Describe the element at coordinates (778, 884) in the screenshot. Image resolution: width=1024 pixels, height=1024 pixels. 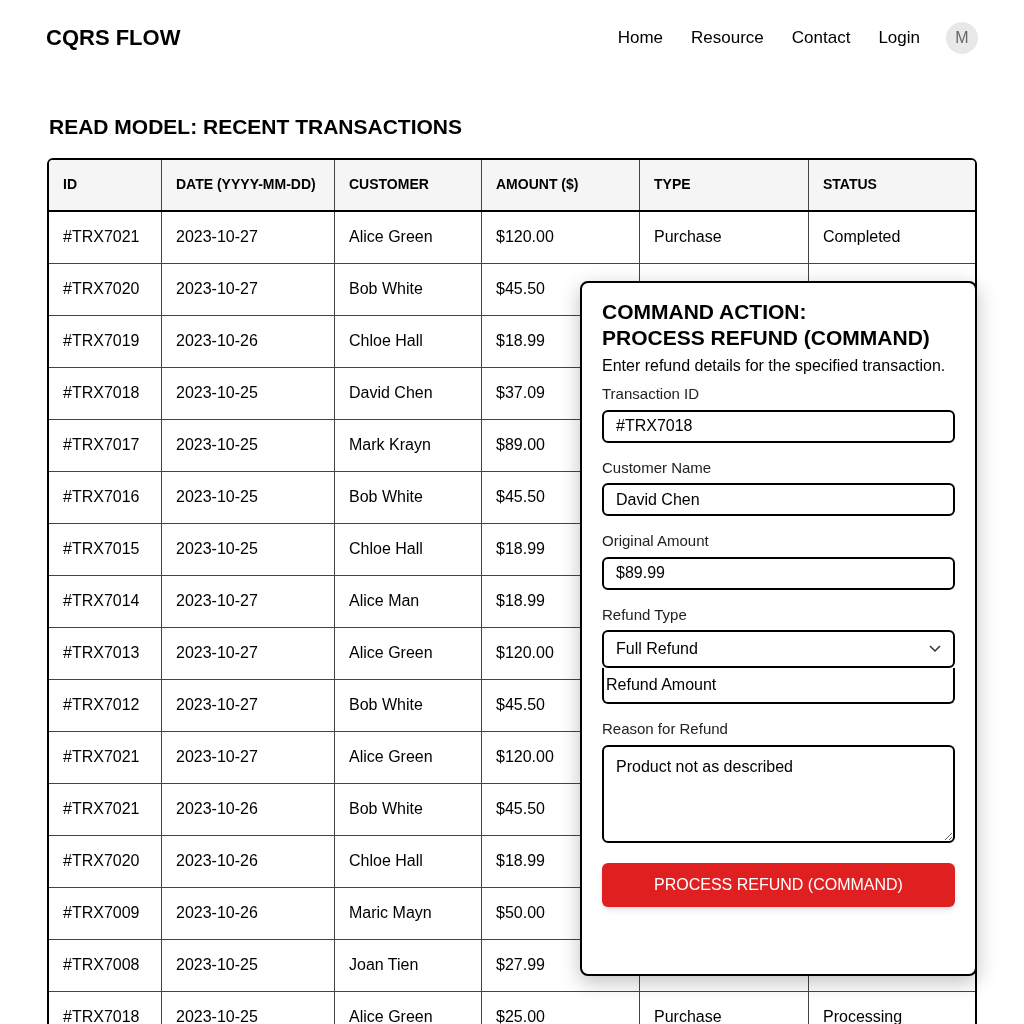
I see `process-refund-button: PROCESS REFUND (COMMAND)` at that location.